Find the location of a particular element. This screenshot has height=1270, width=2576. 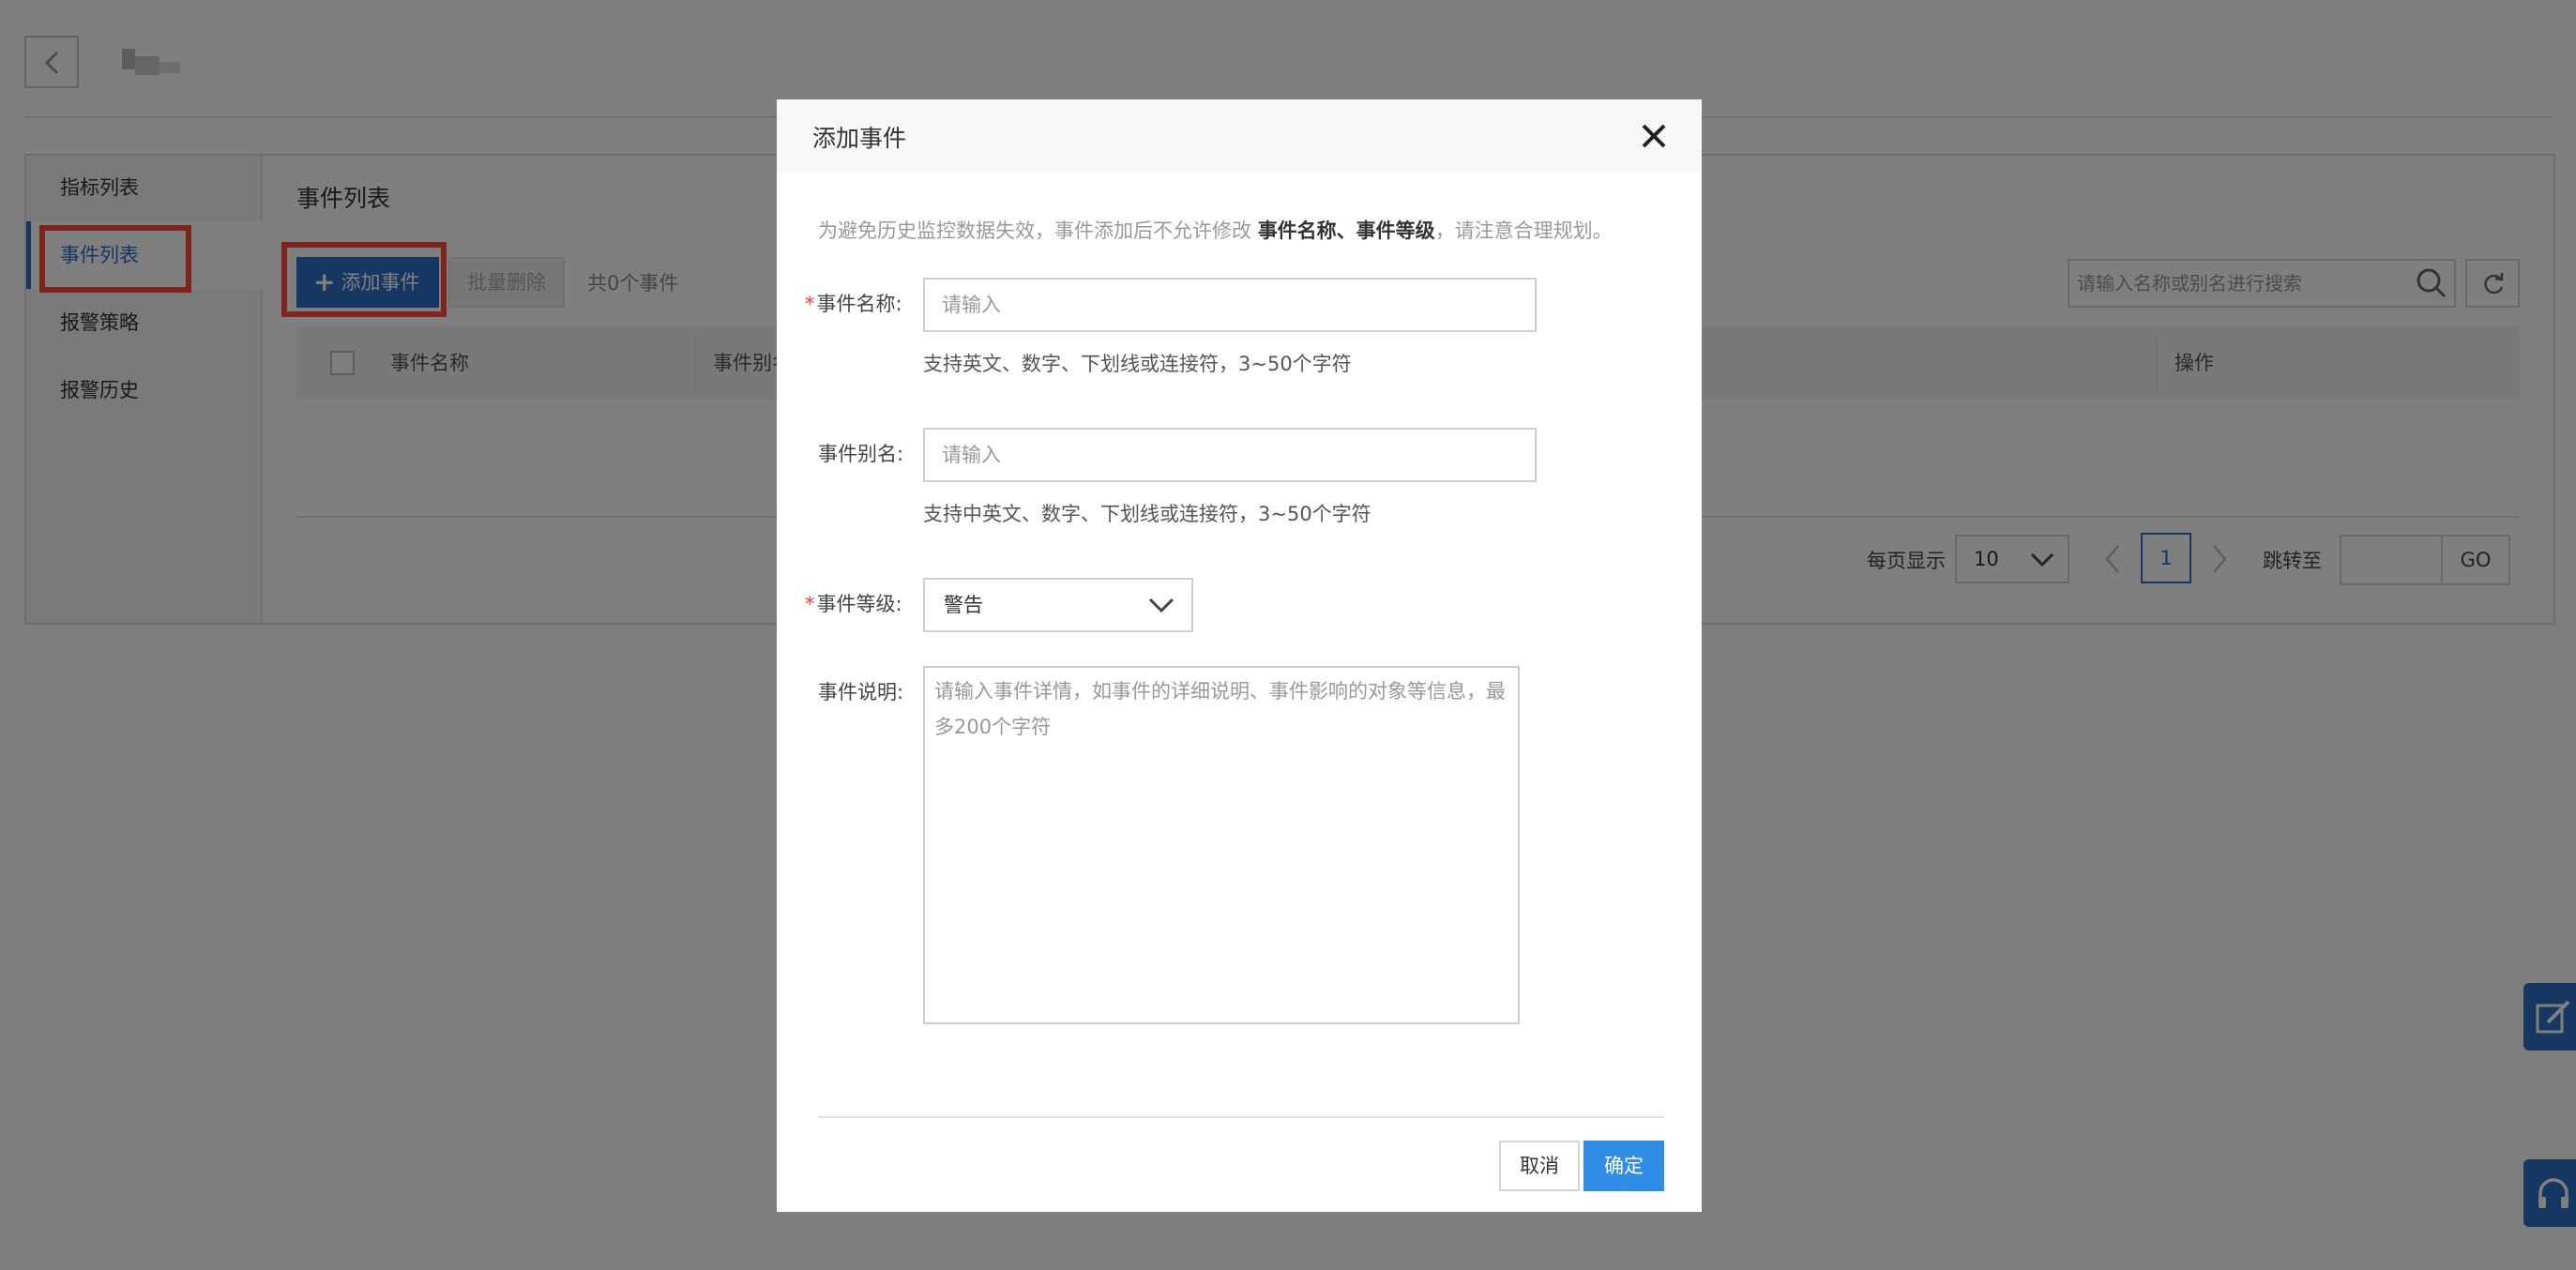

close-icon is located at coordinates (1654, 136).